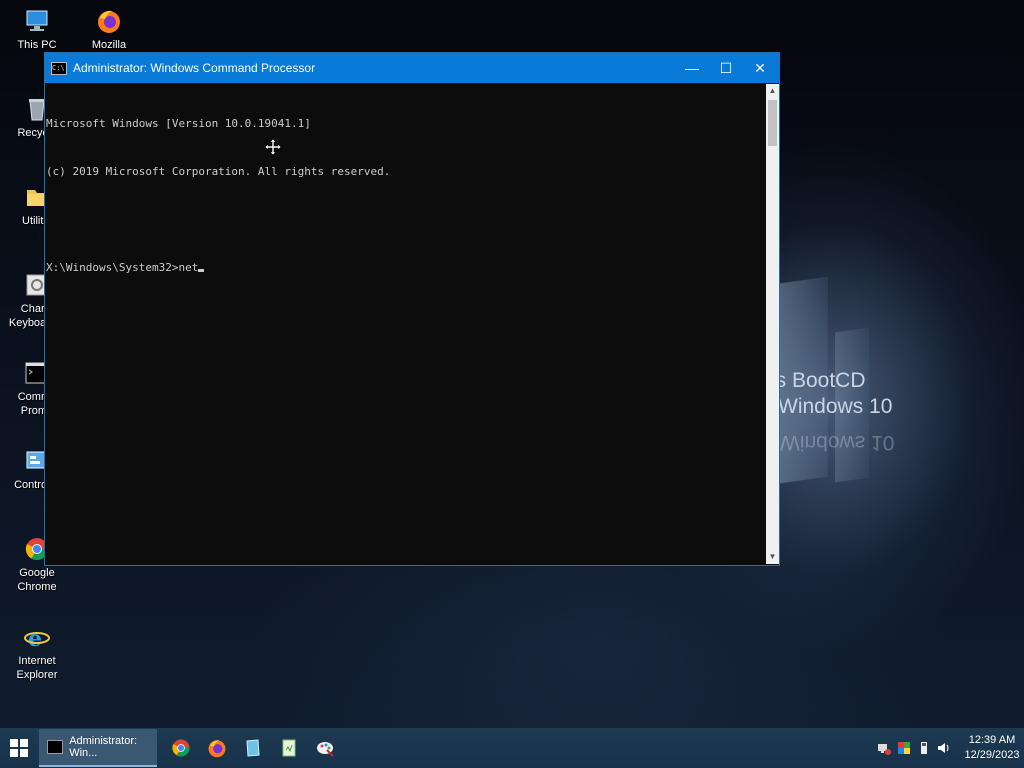  I want to click on command-prompt-icon, so click(55, 747).